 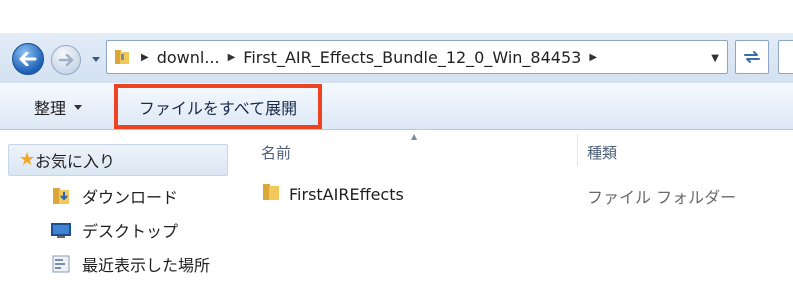 I want to click on nav-item-label: 最近表示した場所, so click(x=146, y=265).